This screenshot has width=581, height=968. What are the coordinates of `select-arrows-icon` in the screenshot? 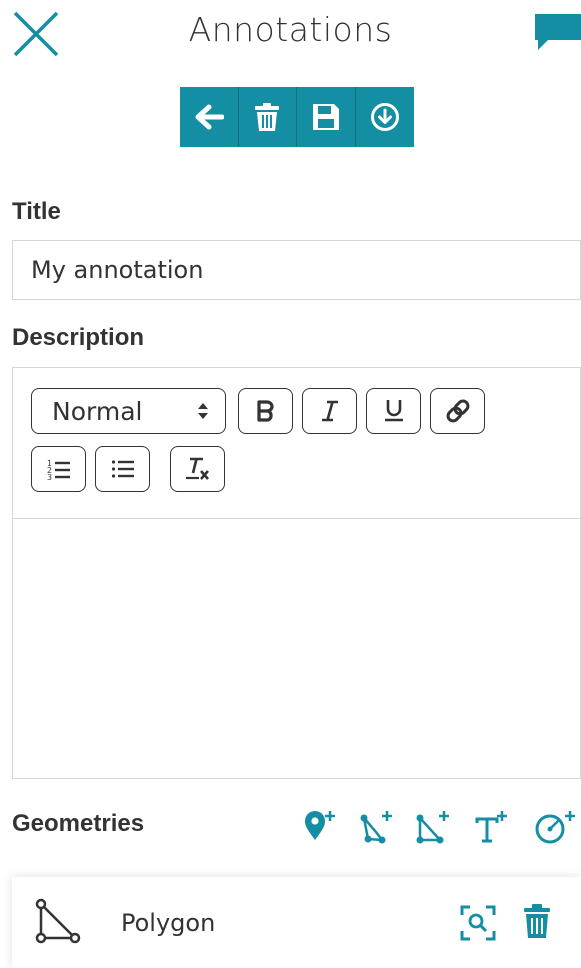 It's located at (203, 411).